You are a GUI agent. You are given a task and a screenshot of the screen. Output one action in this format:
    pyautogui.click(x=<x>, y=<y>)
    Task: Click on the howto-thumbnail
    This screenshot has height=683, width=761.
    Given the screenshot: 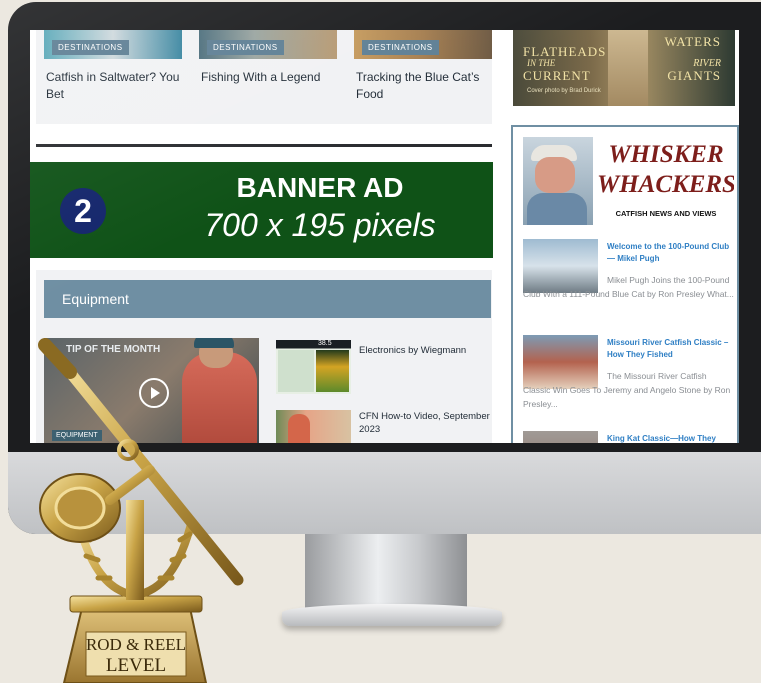 What is the action you would take?
    pyautogui.click(x=313, y=426)
    